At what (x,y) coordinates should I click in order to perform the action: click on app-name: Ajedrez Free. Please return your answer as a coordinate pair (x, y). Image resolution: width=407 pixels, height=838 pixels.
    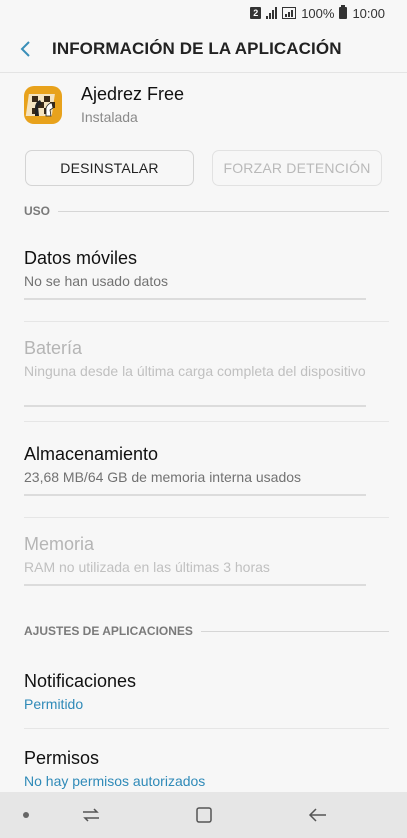
    Looking at the image, I should click on (133, 94).